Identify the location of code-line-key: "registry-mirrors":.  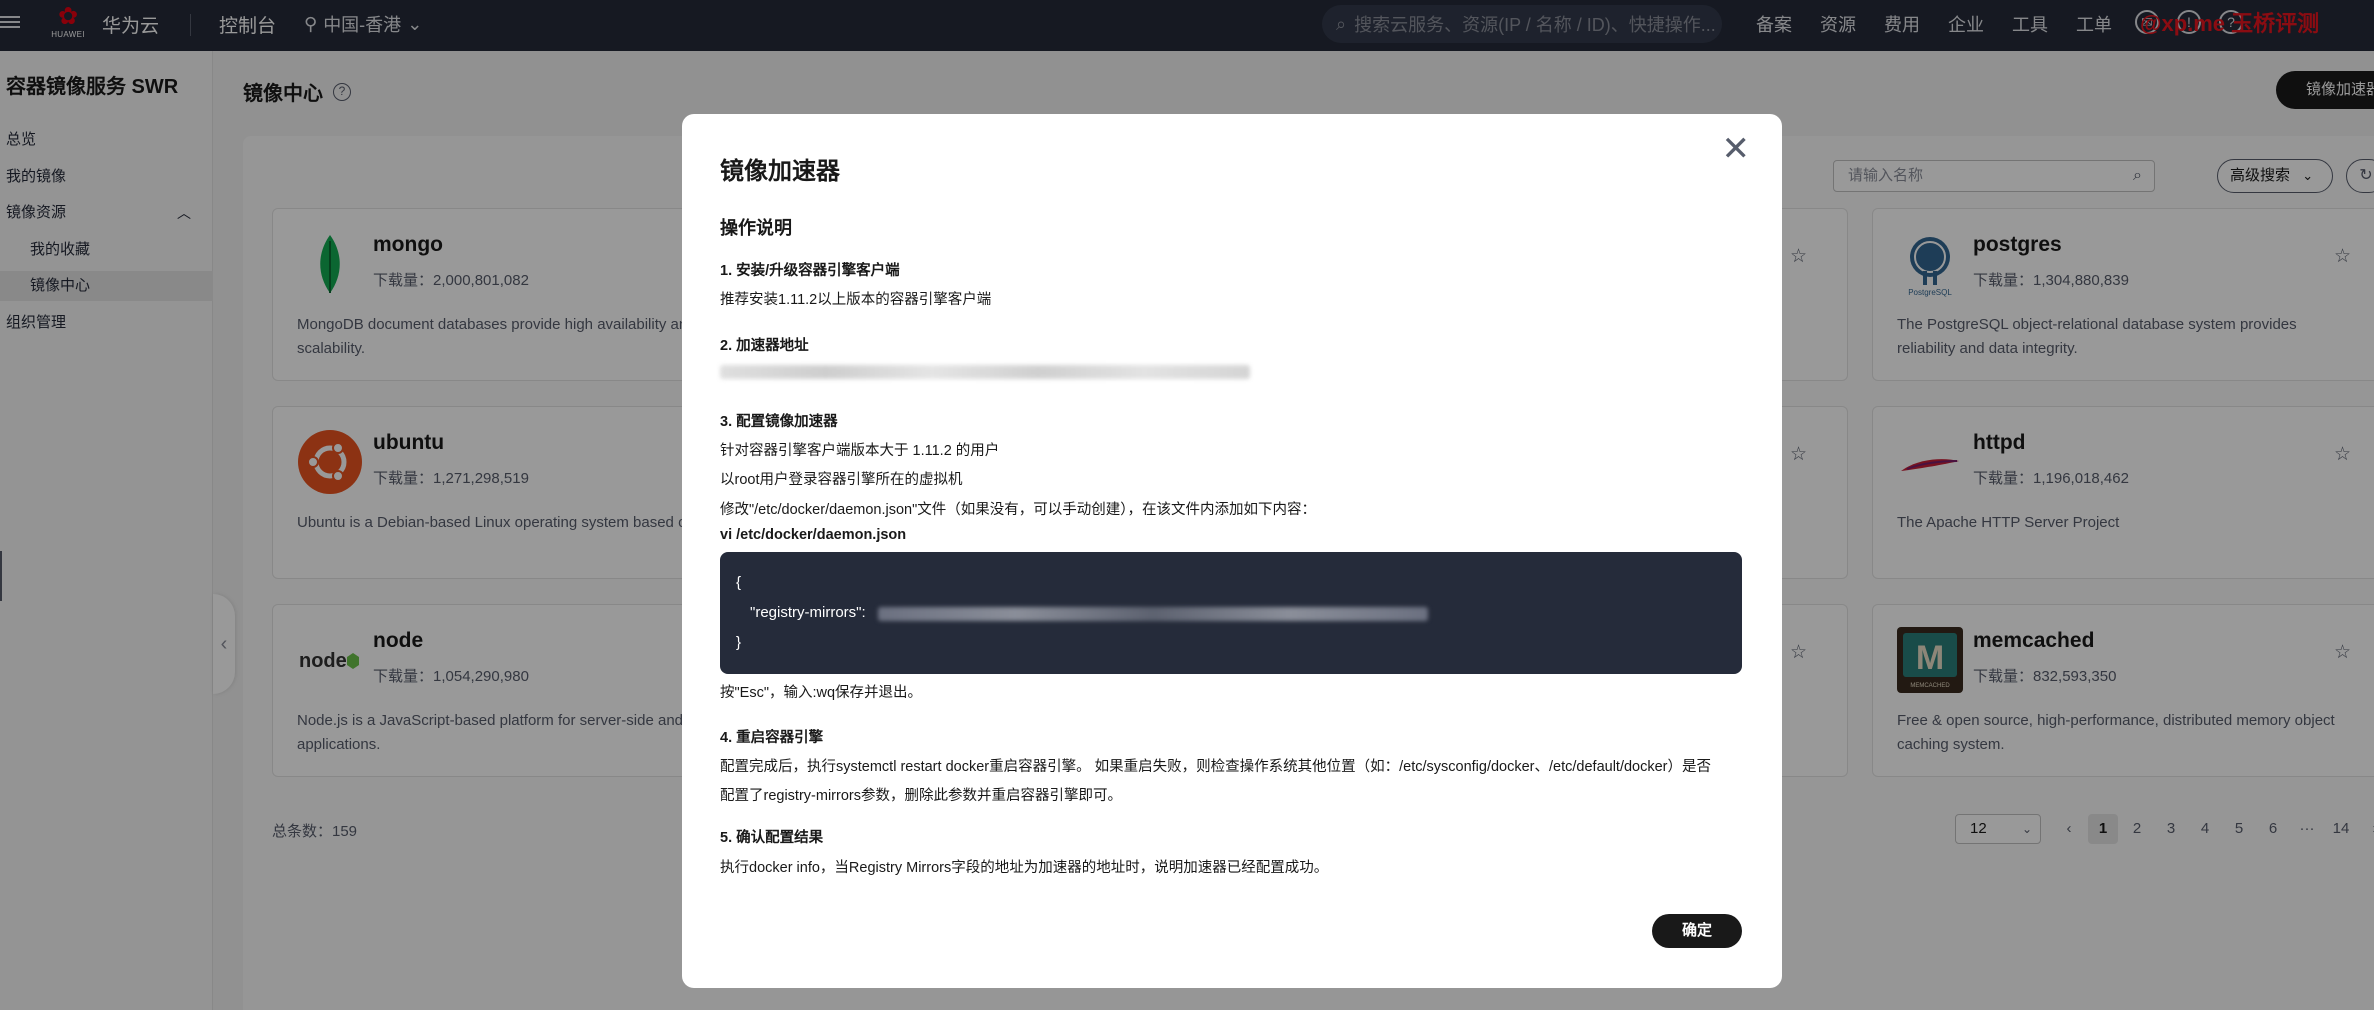
(808, 612).